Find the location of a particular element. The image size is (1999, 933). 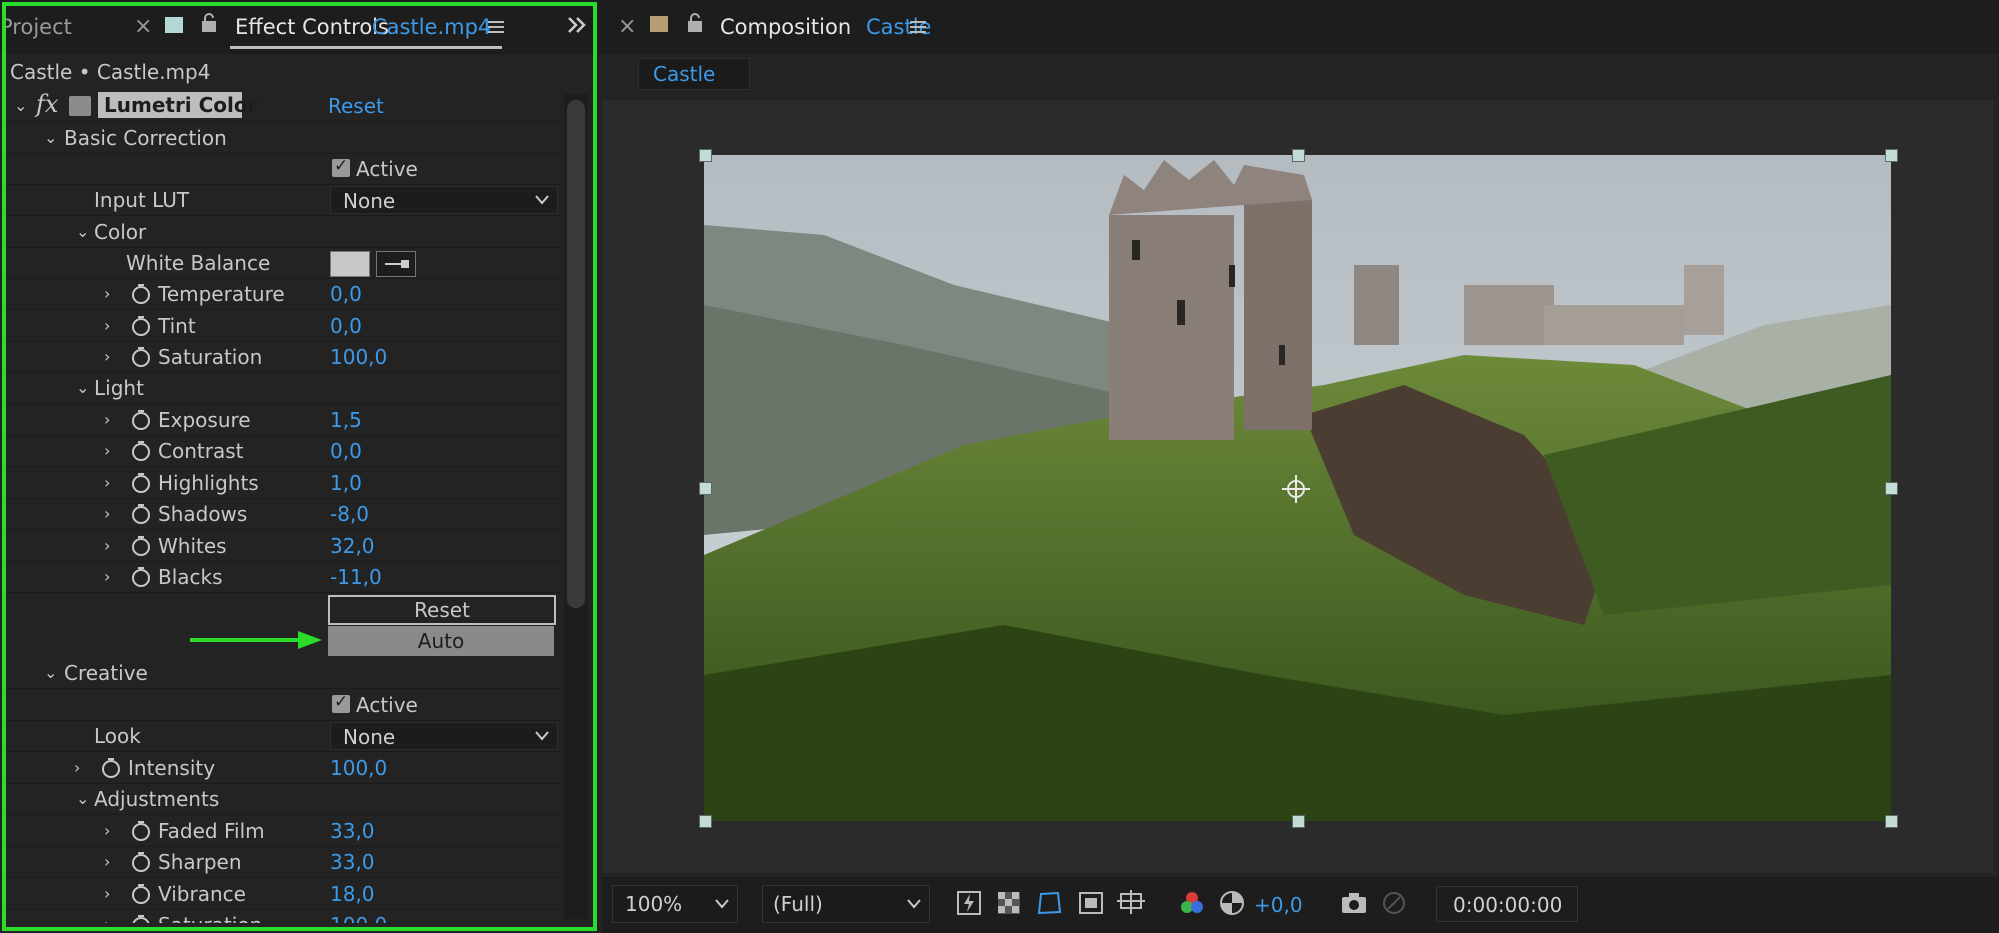

double-chevron-right-icon is located at coordinates (577, 25).